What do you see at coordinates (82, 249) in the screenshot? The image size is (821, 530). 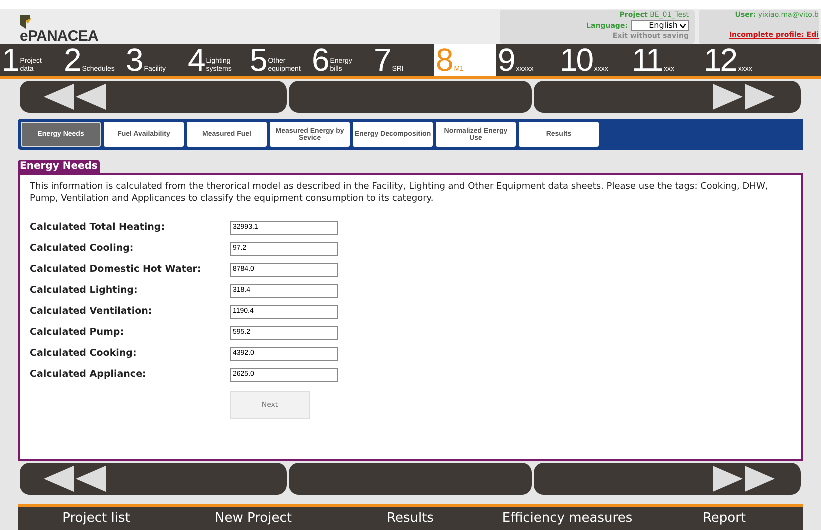 I see `field-label: Calculated Cooling:` at bounding box center [82, 249].